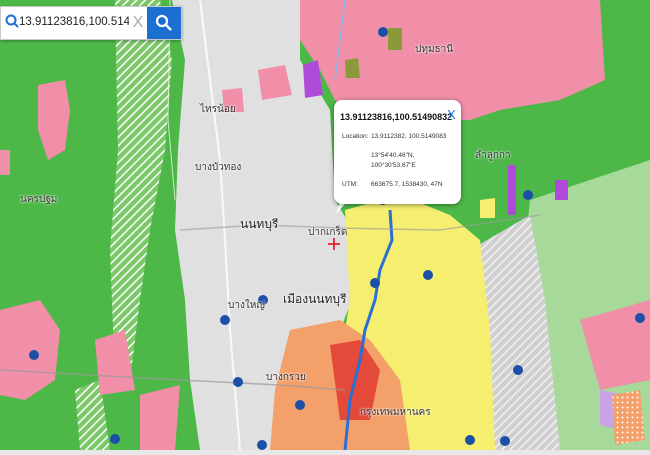 This screenshot has height=455, width=650. I want to click on map-label-bangkok: กรุงเทพมหานคร, so click(395, 412).